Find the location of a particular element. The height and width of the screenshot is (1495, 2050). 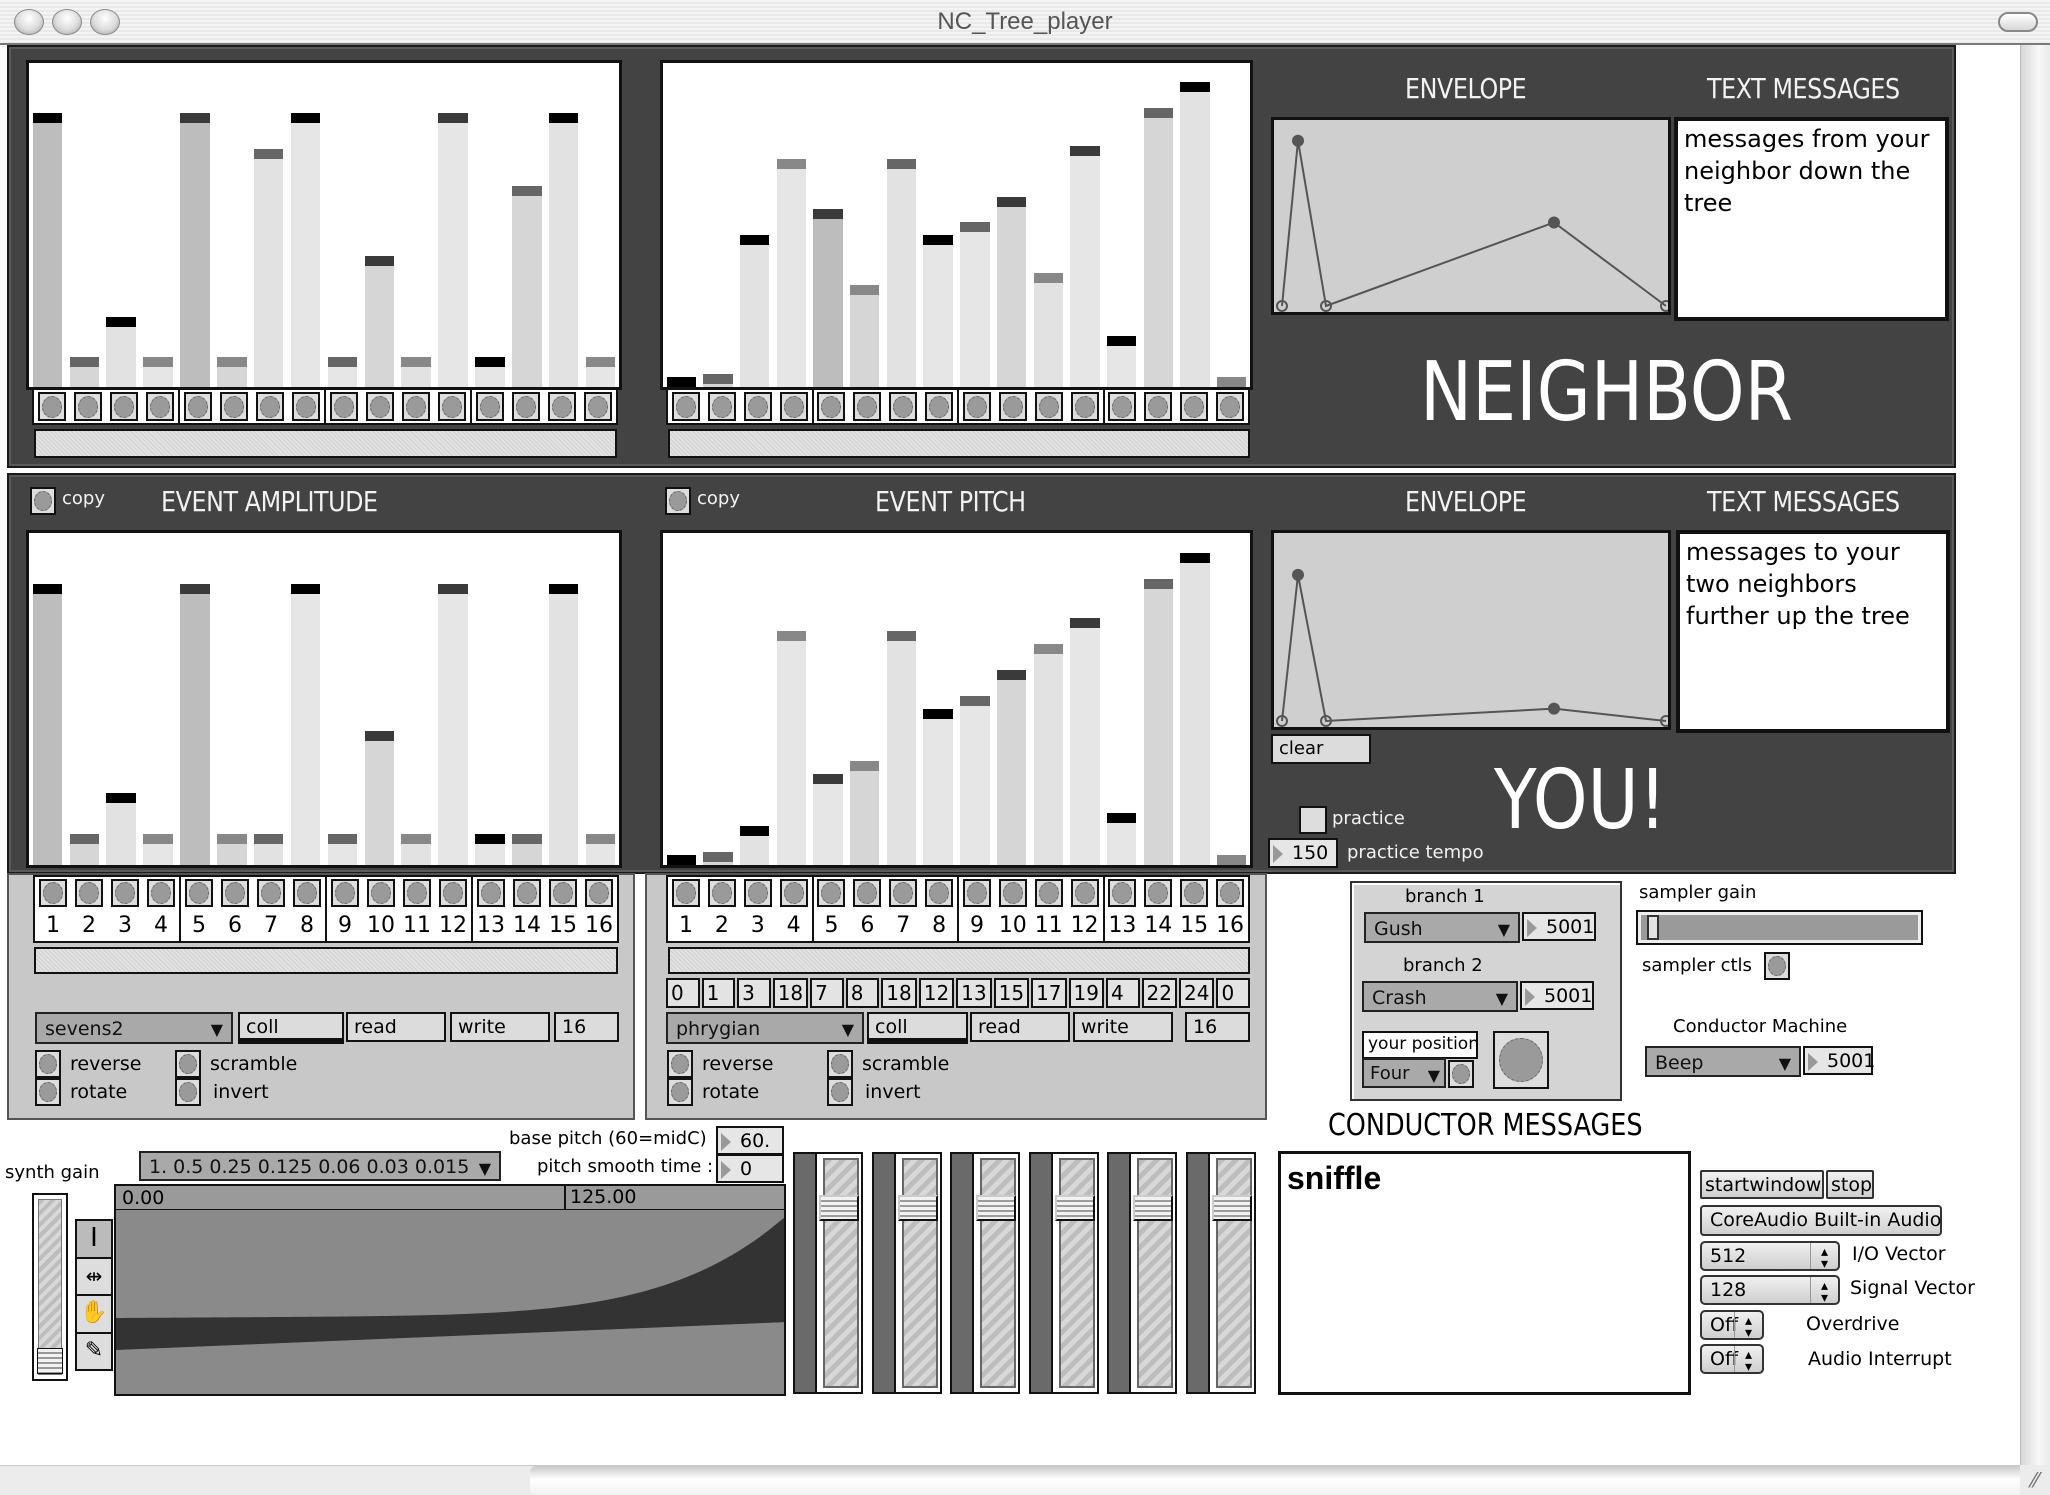

envelope-clear-button: clear is located at coordinates (1321, 749).